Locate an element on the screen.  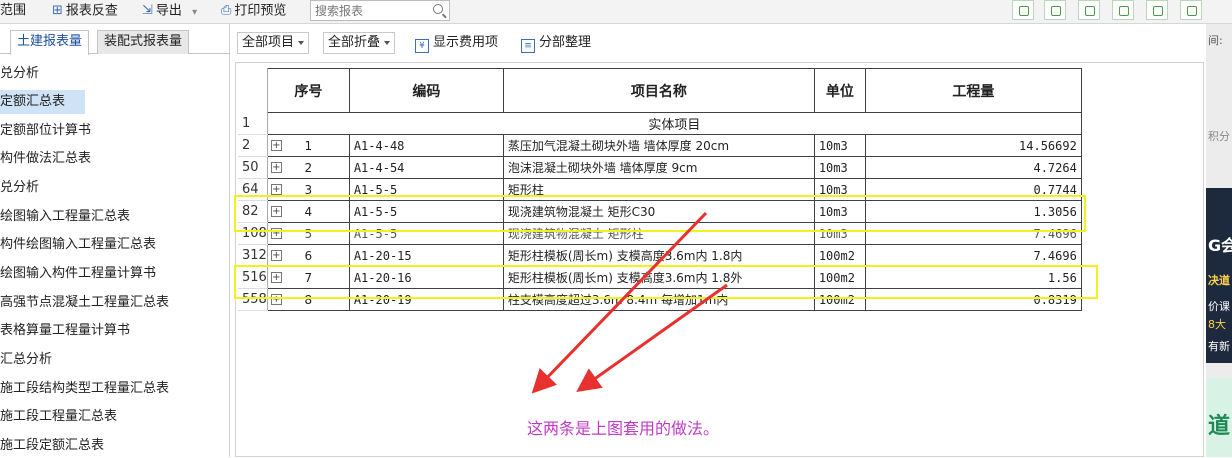
annotation-text: 这两条是上图套用的做法。 is located at coordinates (623, 428).